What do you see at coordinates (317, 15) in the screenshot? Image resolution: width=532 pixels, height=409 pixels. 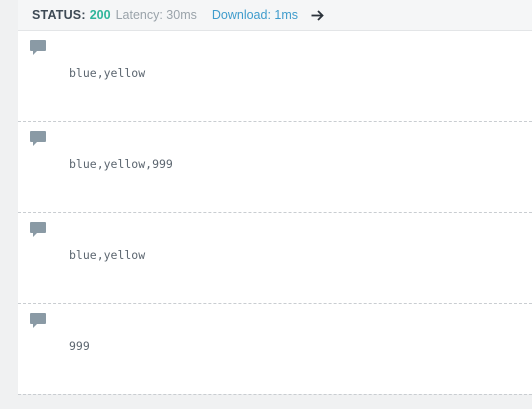 I see `arrow-right-icon` at bounding box center [317, 15].